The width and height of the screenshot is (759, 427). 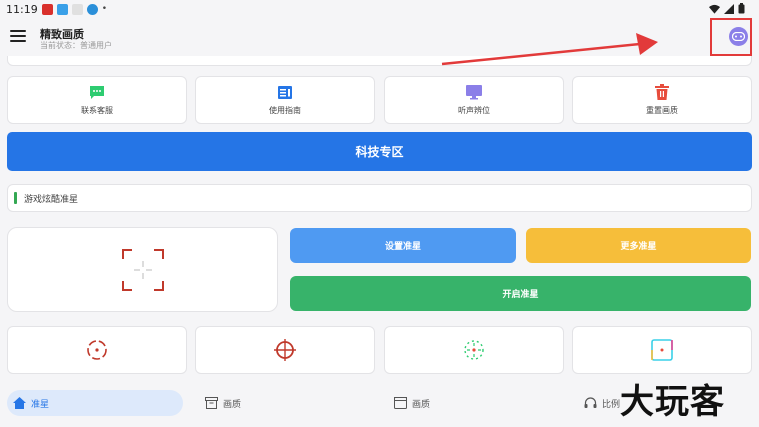 What do you see at coordinates (473, 403) in the screenshot?
I see `nav-quality-2: 画质` at bounding box center [473, 403].